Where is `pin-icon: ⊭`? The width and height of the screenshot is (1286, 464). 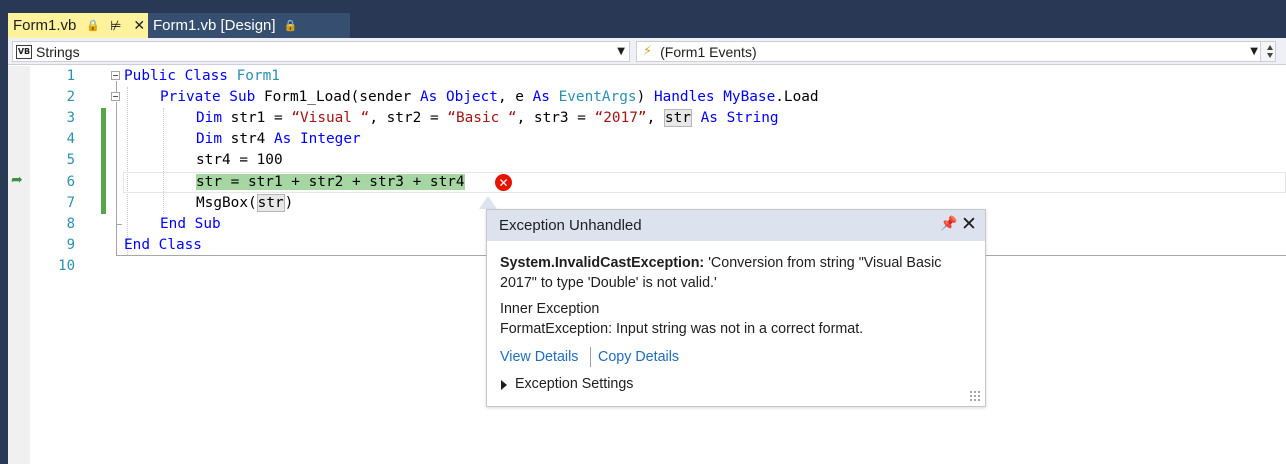
pin-icon: ⊭ is located at coordinates (115, 26).